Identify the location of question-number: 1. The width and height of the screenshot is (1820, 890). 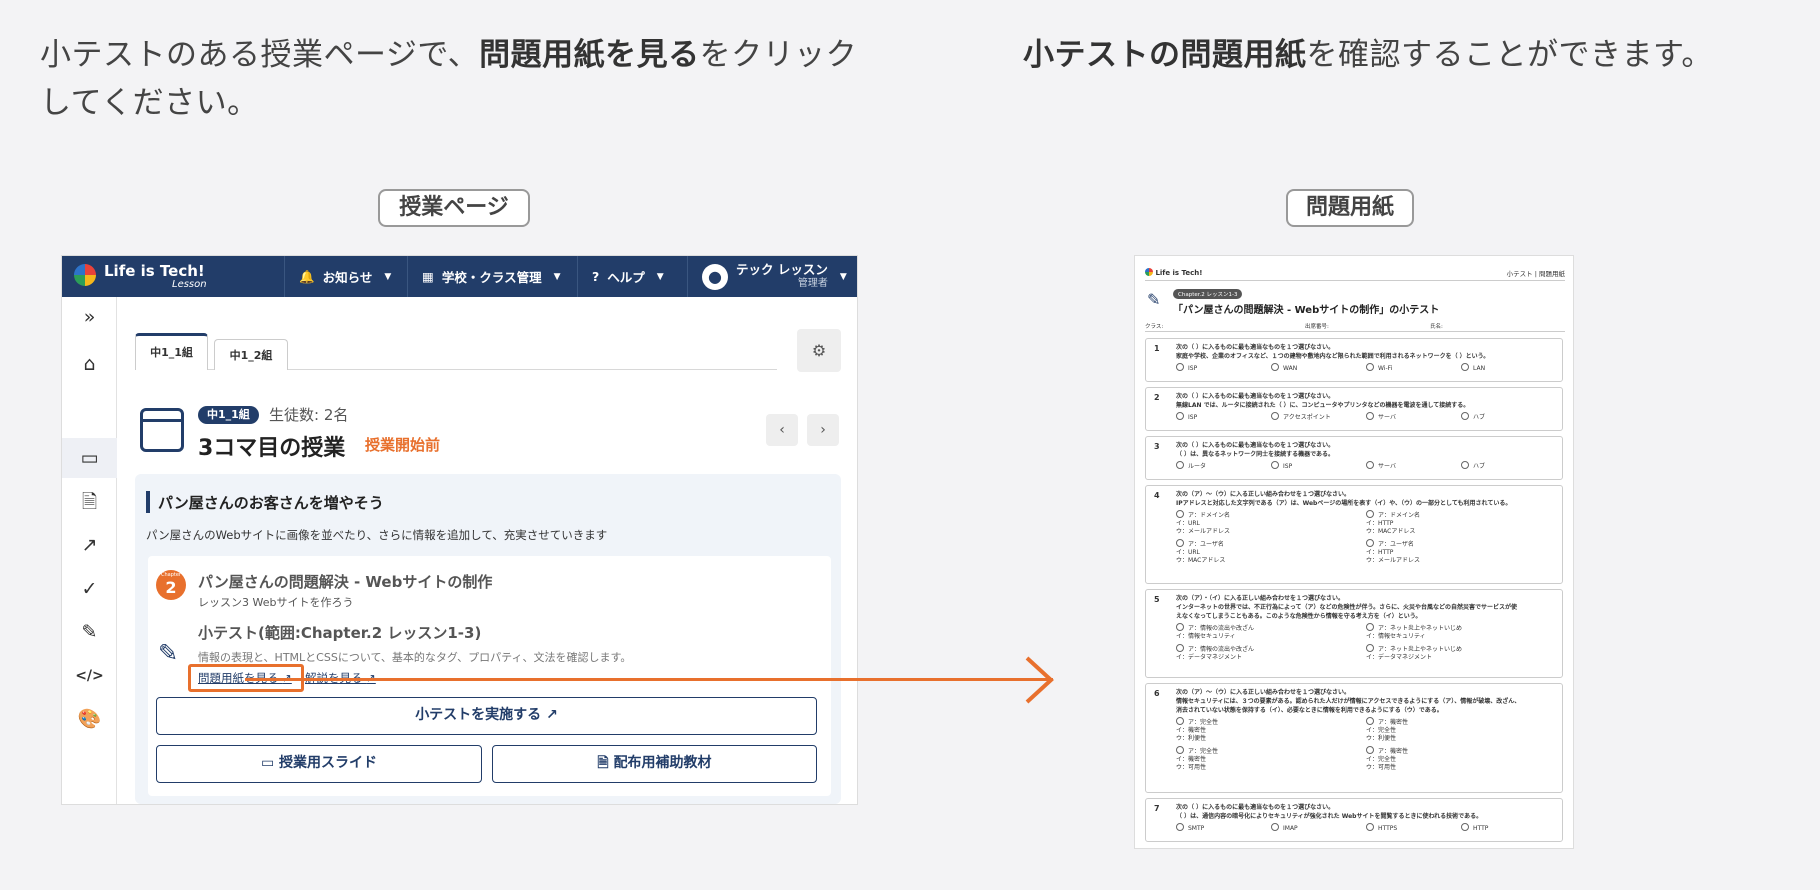
(1157, 348).